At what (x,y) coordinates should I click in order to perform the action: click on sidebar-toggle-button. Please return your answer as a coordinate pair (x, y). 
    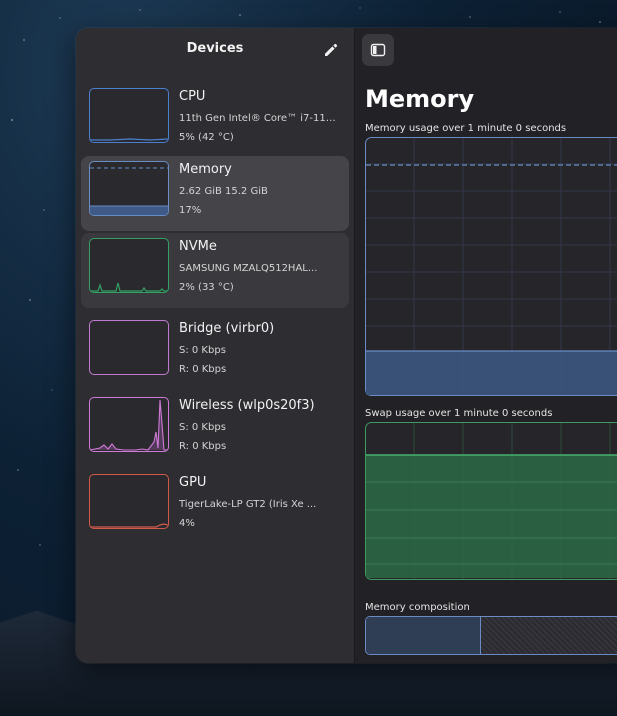
    Looking at the image, I should click on (378, 50).